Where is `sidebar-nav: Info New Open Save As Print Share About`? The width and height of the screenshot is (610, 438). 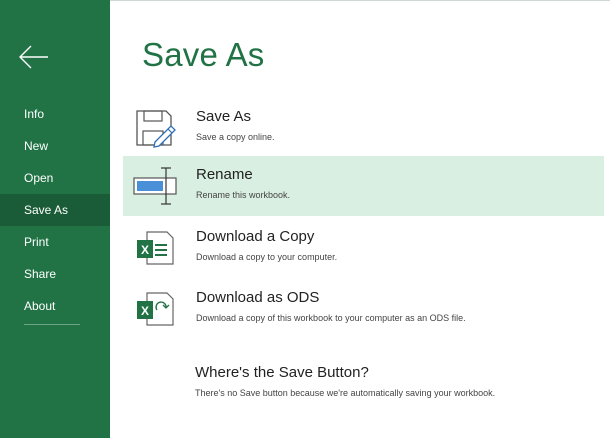
sidebar-nav: Info New Open Save As Print Share About is located at coordinates (55, 210).